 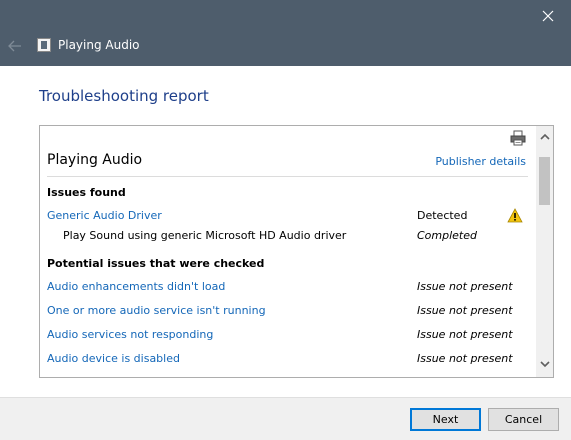 What do you see at coordinates (130, 335) in the screenshot?
I see `check-link-services-responding: Audio services not responding` at bounding box center [130, 335].